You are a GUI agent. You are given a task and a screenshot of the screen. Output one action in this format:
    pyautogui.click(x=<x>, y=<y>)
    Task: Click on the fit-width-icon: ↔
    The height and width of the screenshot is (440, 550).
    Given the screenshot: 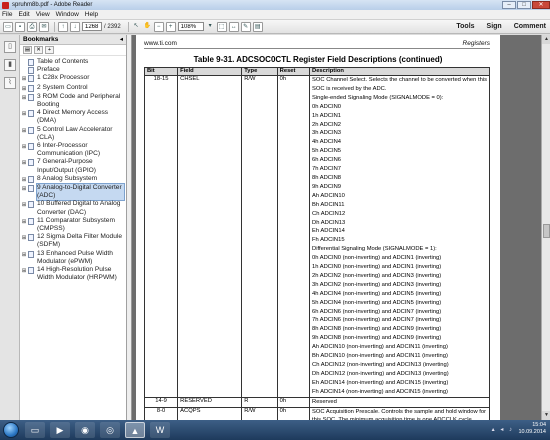 What is the action you would take?
    pyautogui.click(x=233, y=26)
    